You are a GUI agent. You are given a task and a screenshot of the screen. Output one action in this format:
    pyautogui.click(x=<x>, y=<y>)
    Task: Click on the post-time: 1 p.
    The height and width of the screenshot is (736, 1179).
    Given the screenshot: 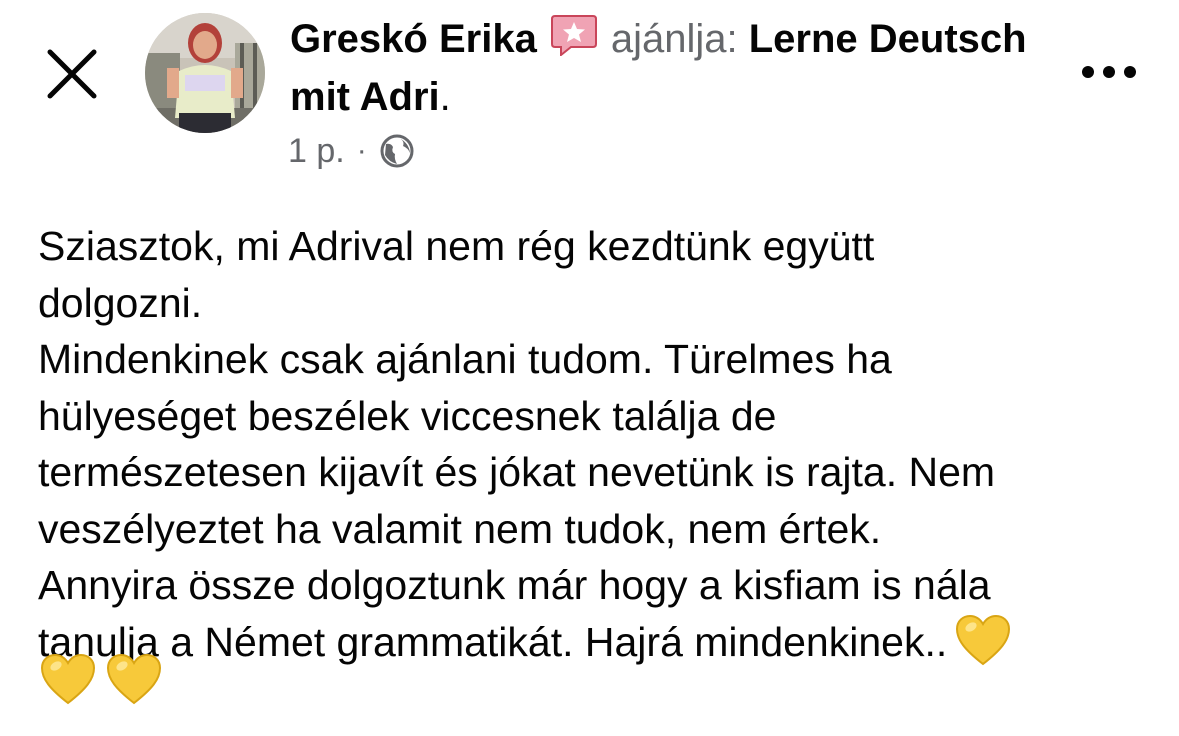 What is the action you would take?
    pyautogui.click(x=316, y=151)
    